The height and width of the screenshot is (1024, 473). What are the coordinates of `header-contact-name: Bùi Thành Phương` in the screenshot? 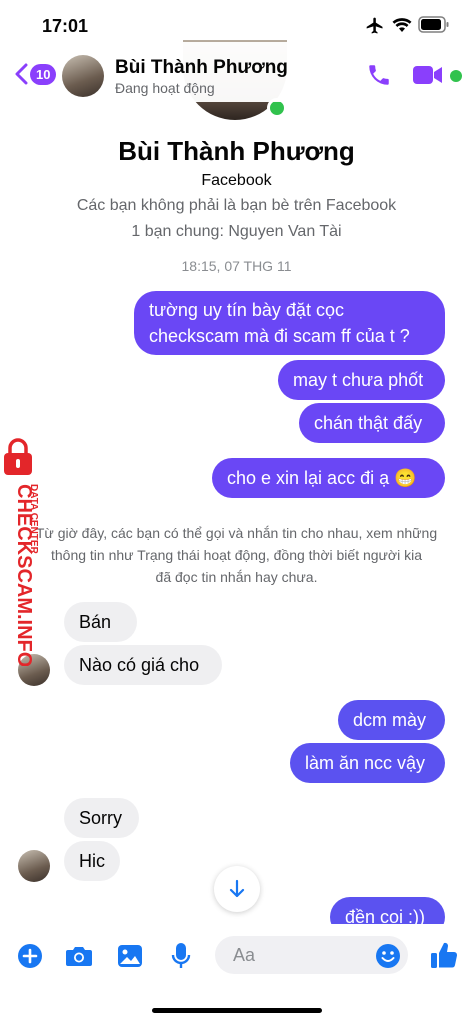 It's located at (201, 68).